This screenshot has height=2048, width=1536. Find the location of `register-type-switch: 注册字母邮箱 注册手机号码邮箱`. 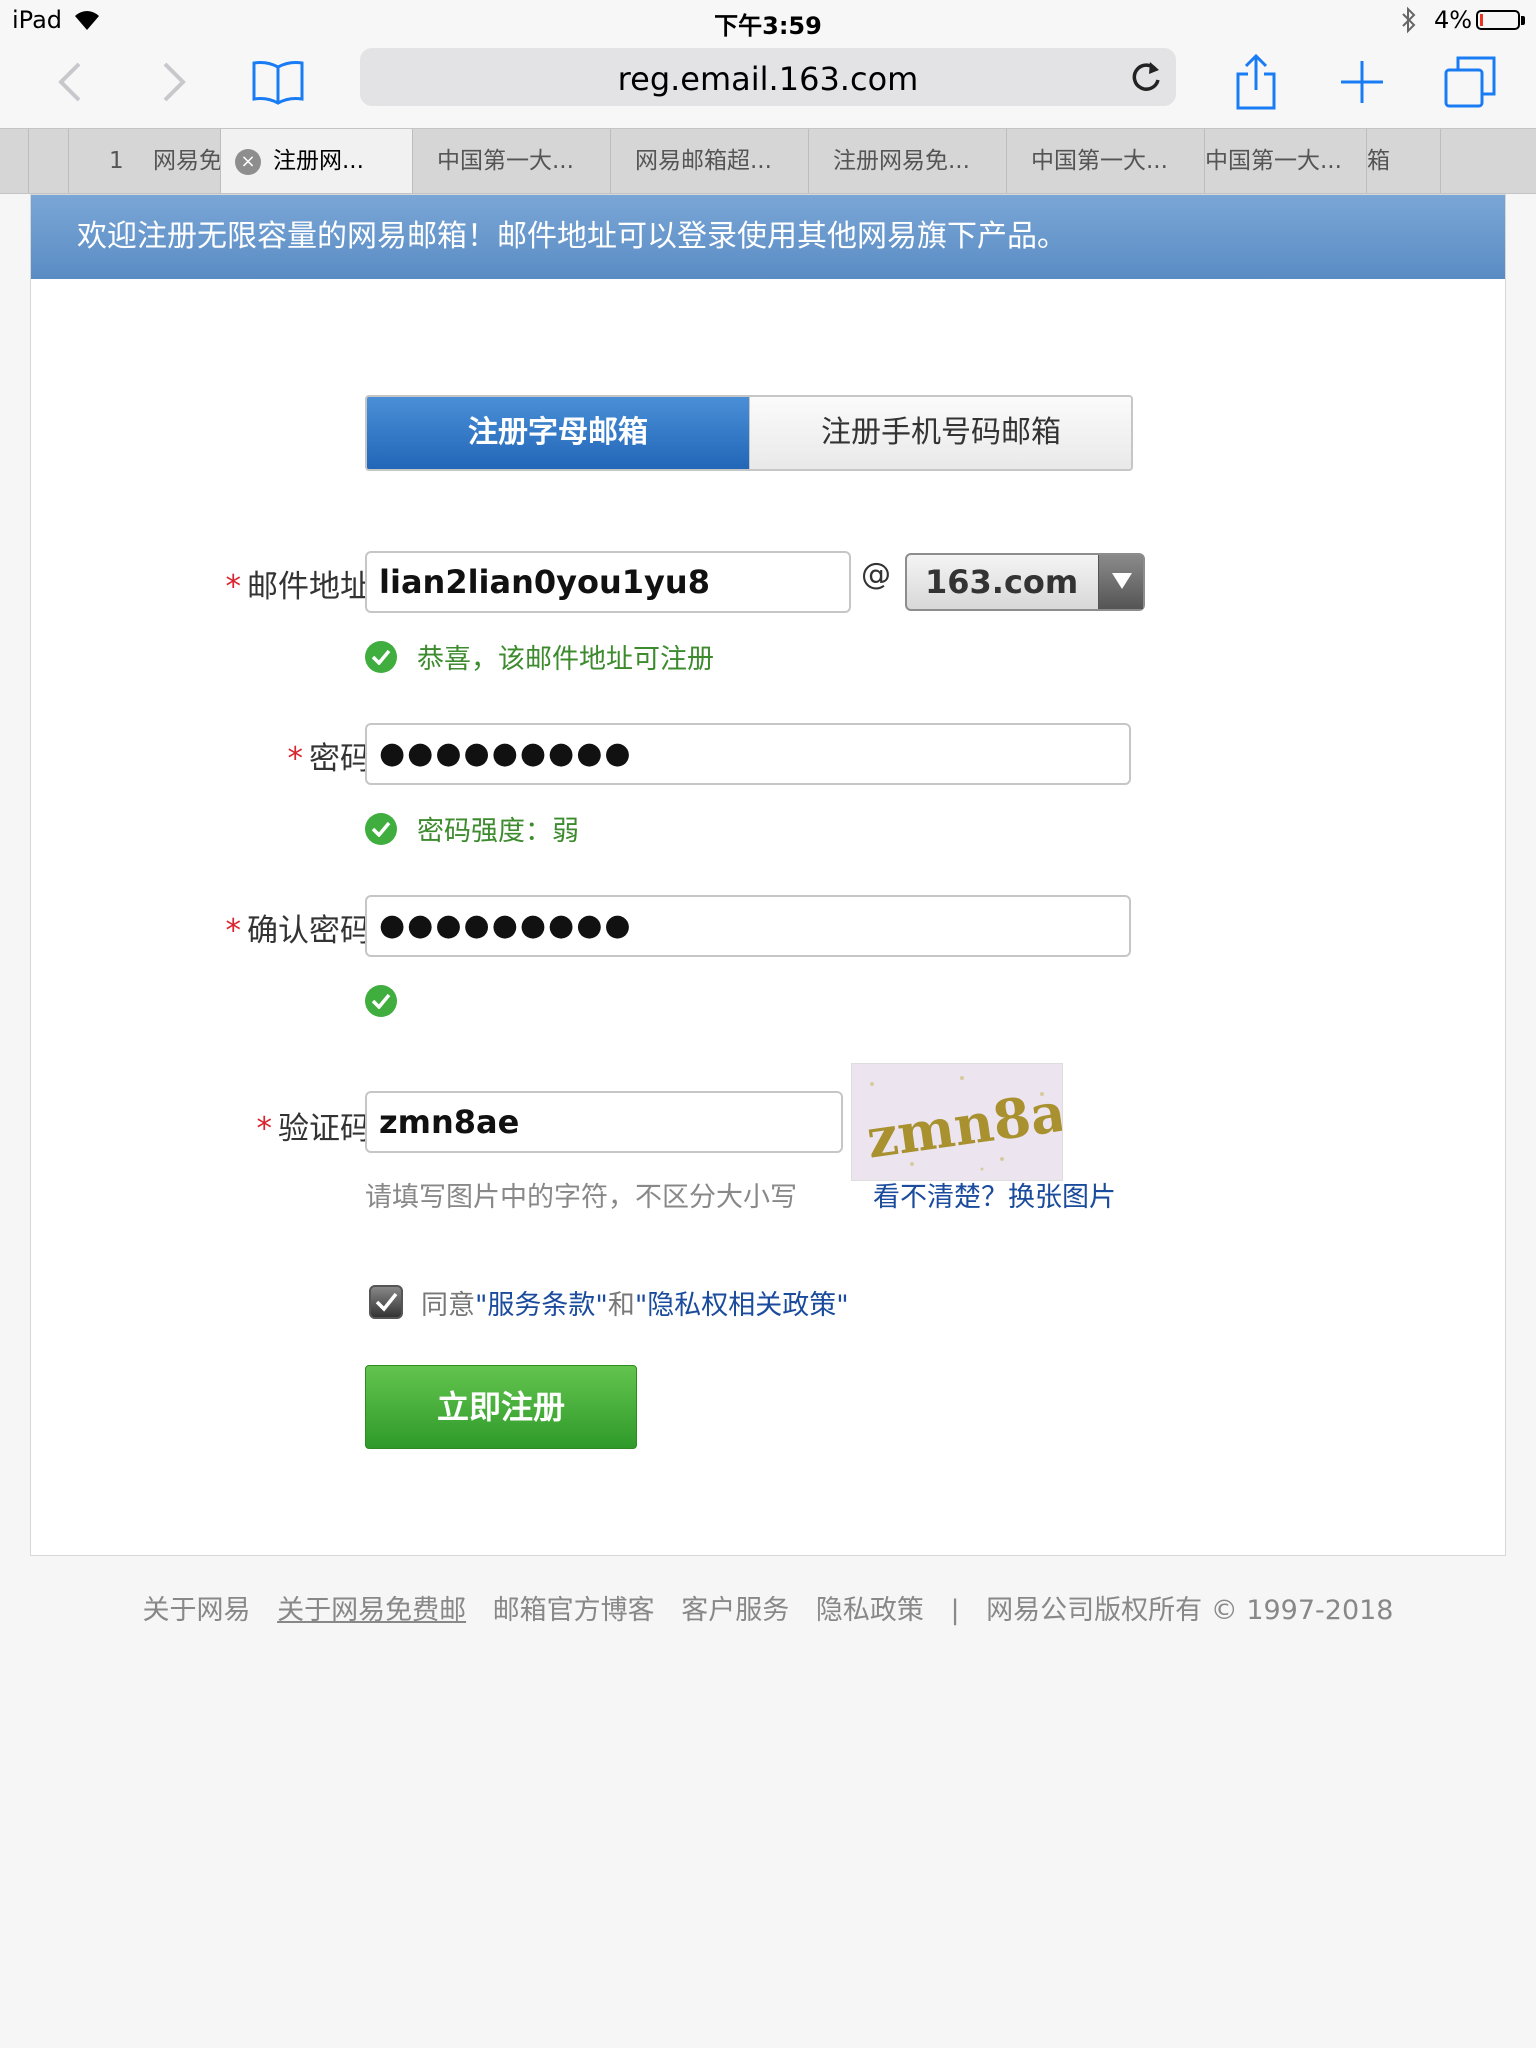

register-type-switch: 注册字母邮箱 注册手机号码邮箱 is located at coordinates (749, 433).